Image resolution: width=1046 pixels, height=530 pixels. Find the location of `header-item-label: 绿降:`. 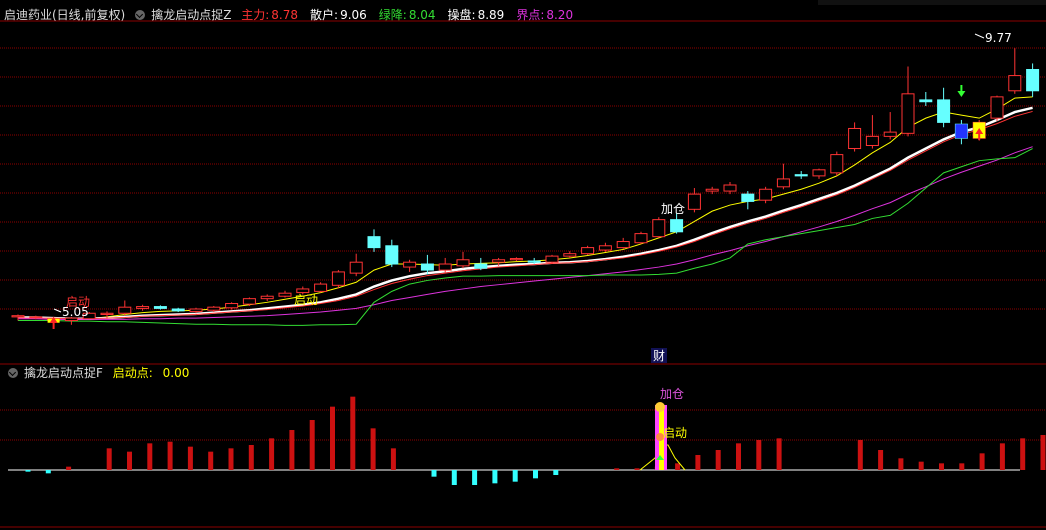

header-item-label: 绿降: is located at coordinates (392, 15).